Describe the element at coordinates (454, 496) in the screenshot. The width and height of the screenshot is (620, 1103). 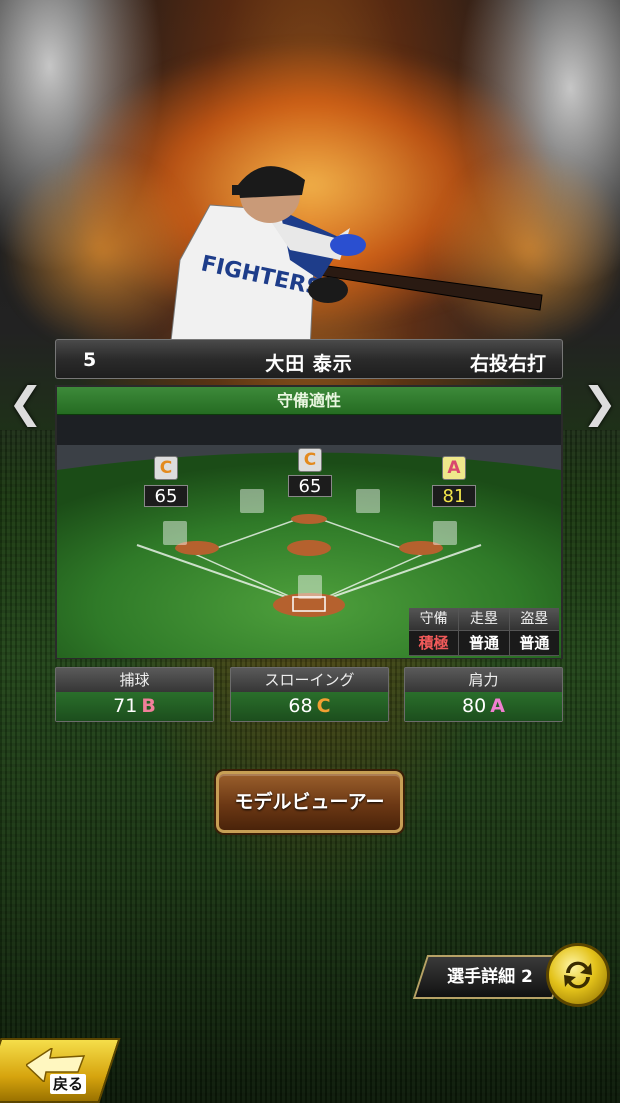
I see `position-rating: 81` at that location.